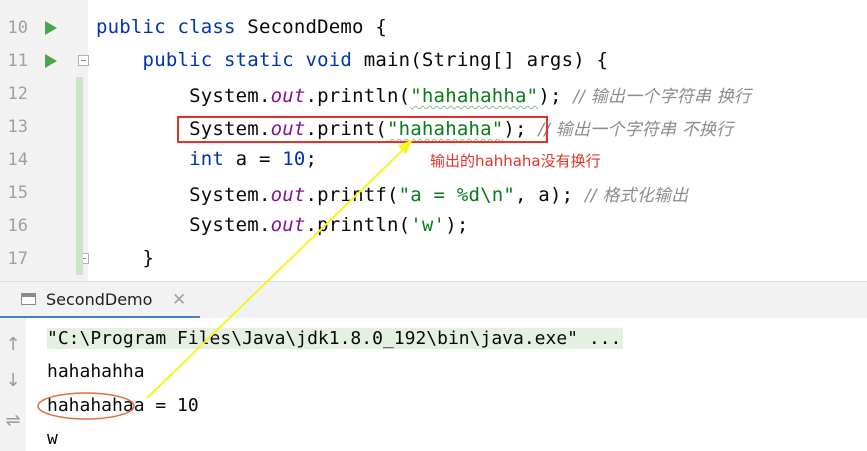  What do you see at coordinates (123, 405) in the screenshot?
I see `console-output-line: hahahahaa = 10` at bounding box center [123, 405].